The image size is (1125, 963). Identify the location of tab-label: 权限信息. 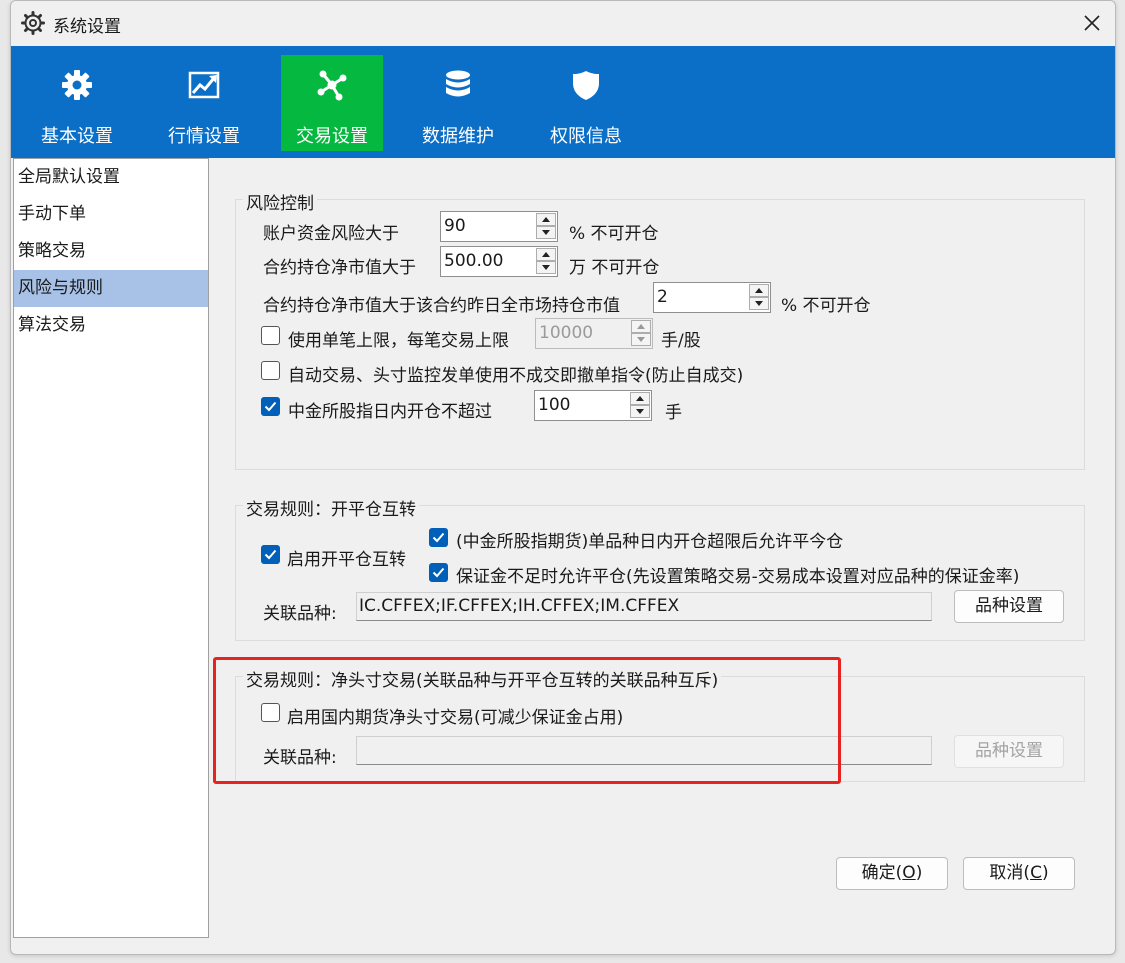
(586, 136).